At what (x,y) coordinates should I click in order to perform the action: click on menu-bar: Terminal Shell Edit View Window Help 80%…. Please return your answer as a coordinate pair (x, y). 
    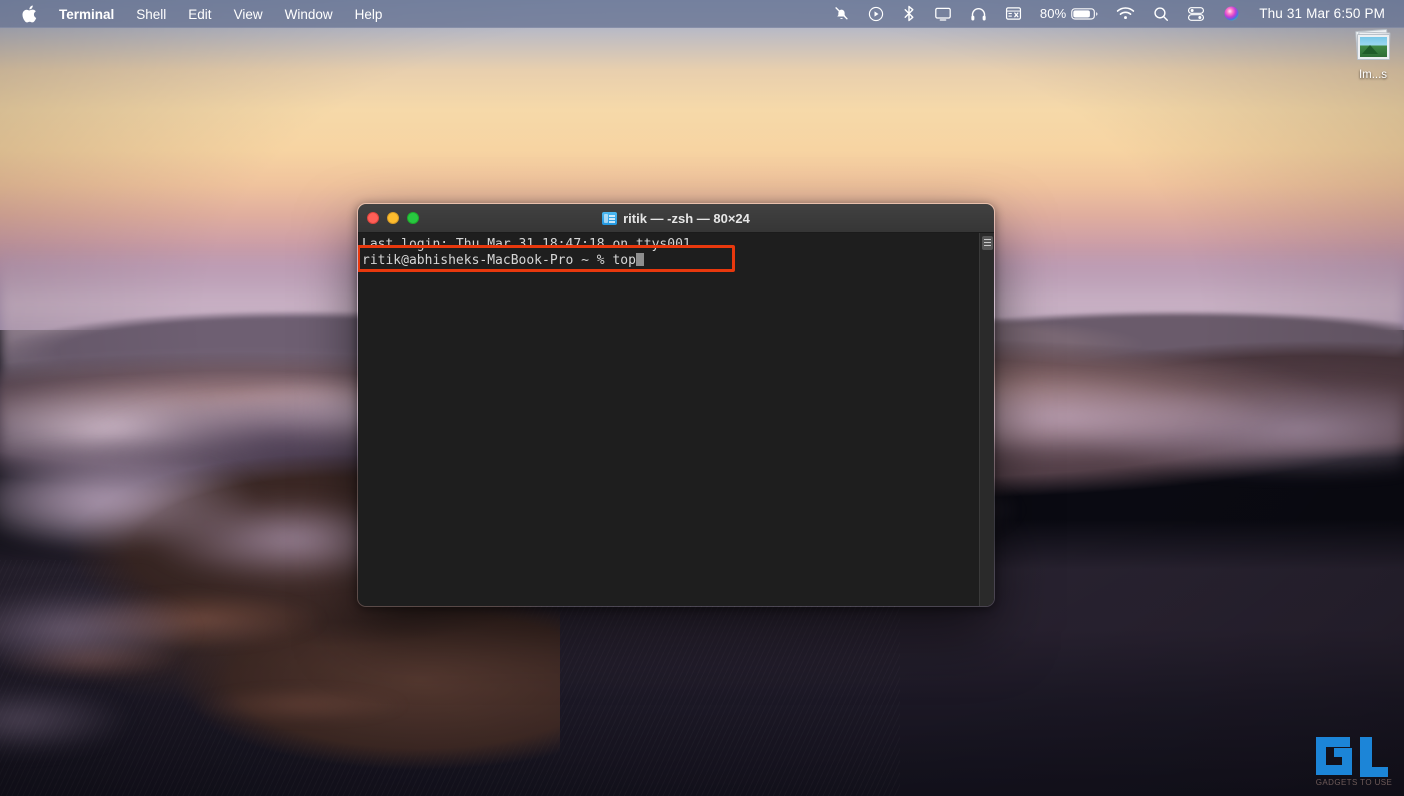
    Looking at the image, I should click on (702, 14).